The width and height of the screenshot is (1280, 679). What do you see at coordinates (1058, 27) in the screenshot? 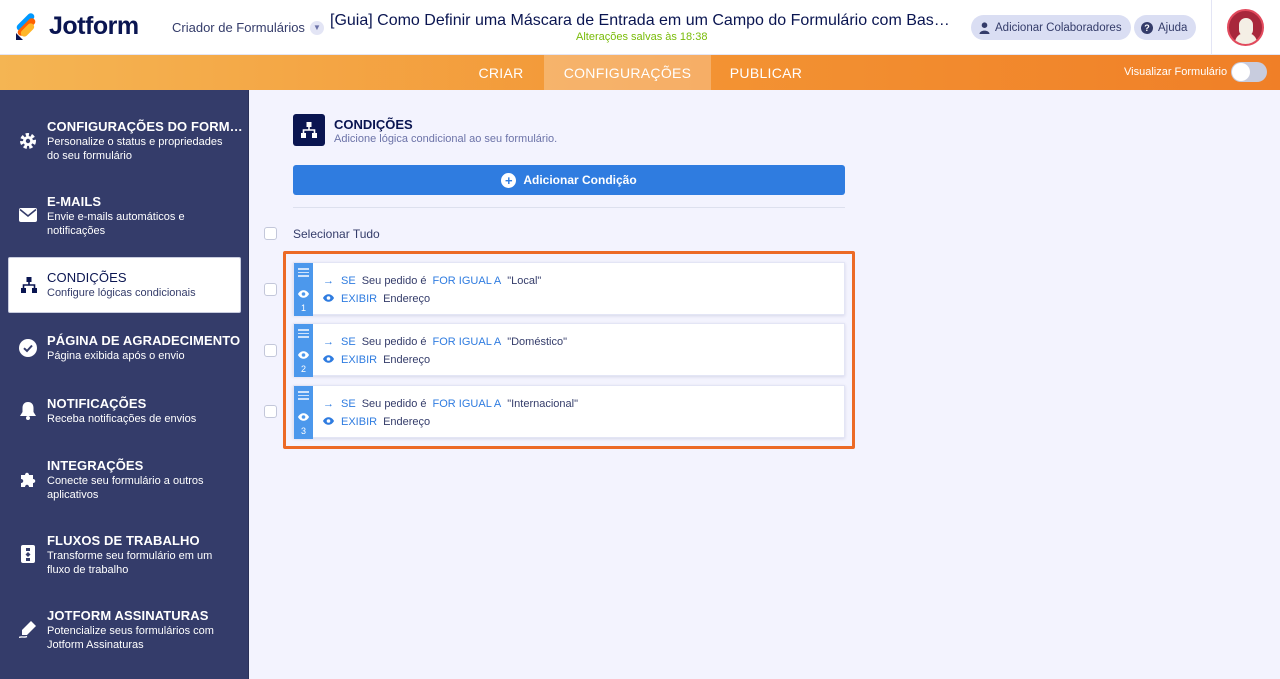
I see `collab-label: Adicionar Colaboradores` at bounding box center [1058, 27].